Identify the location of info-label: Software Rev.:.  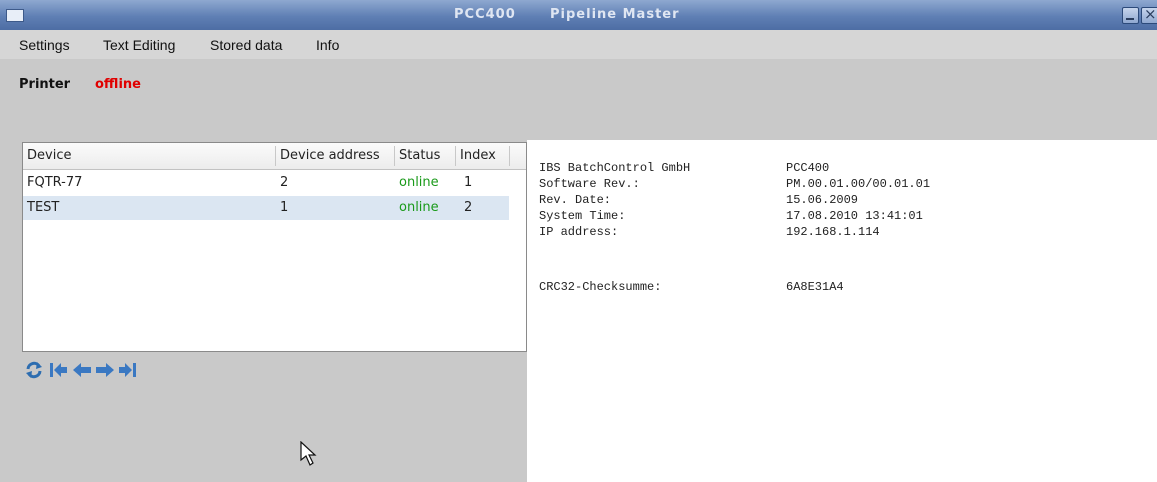
(589, 184).